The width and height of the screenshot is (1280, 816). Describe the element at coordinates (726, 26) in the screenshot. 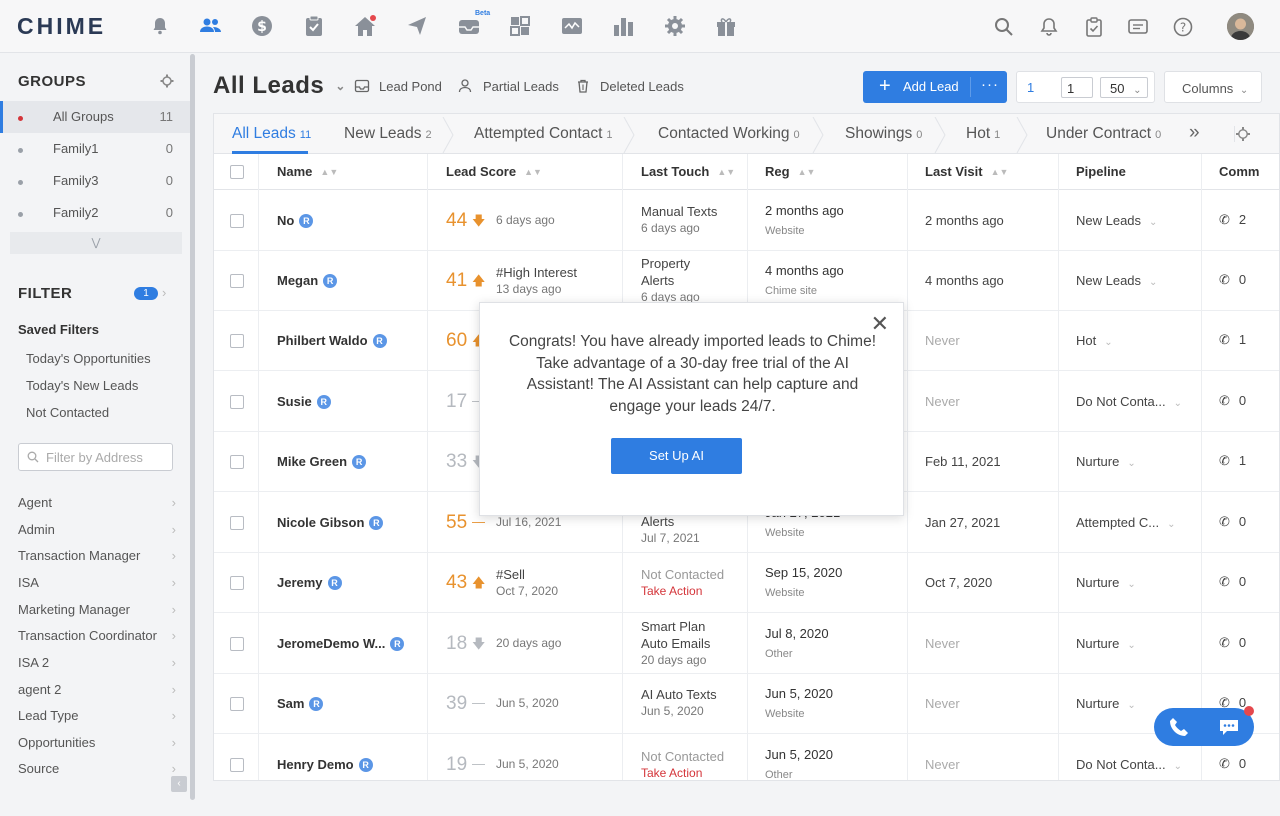

I see `gift-nav-icon` at that location.